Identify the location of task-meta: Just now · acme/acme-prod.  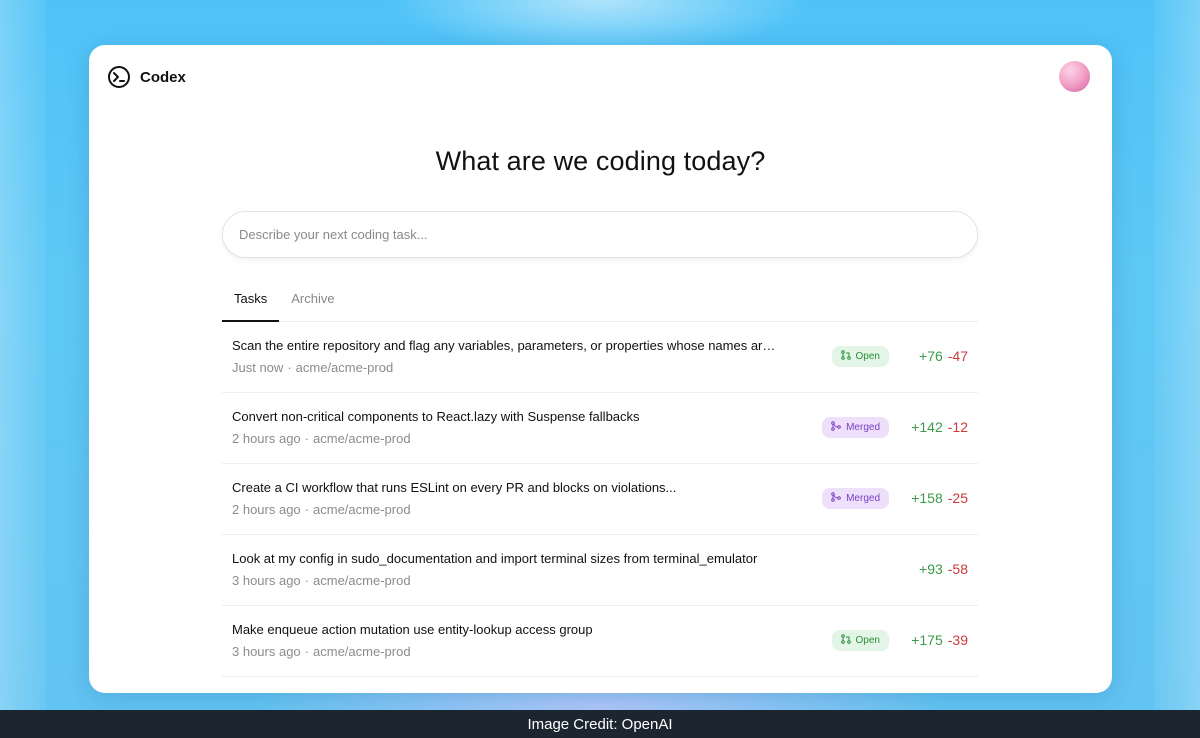
(312, 367).